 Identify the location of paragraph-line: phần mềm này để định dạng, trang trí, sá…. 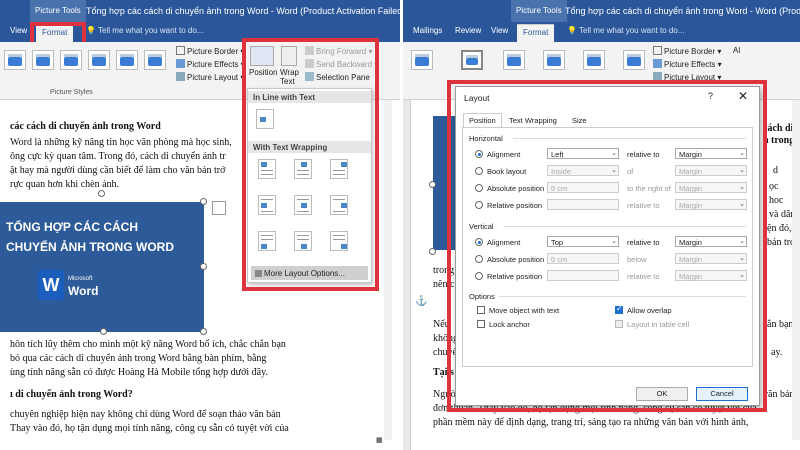
(591, 422).